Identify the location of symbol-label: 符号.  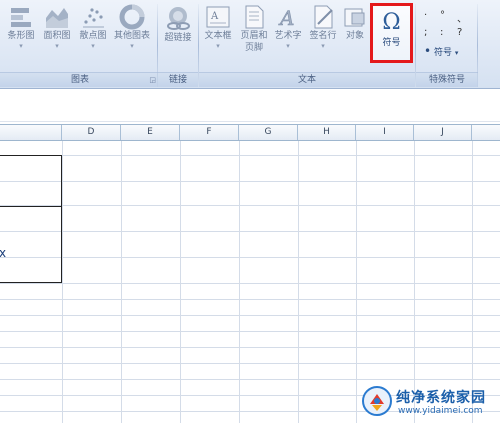
(391, 43).